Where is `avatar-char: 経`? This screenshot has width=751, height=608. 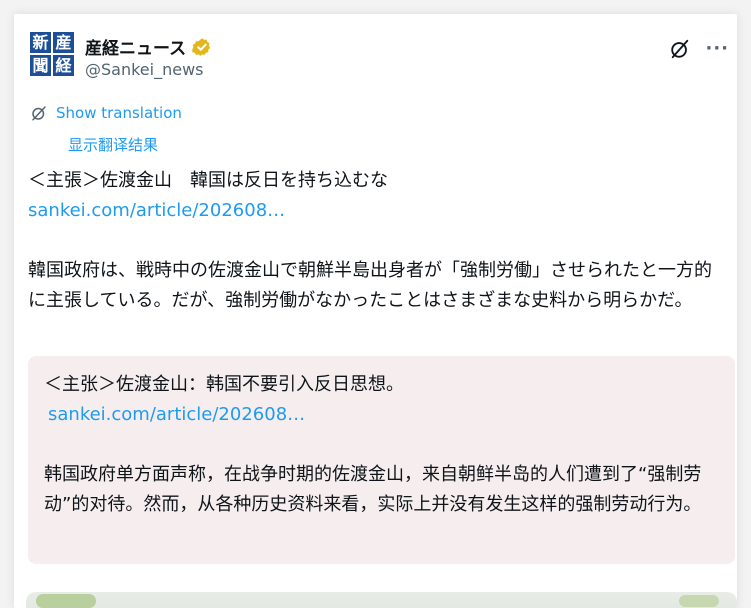 avatar-char: 経 is located at coordinates (63, 65).